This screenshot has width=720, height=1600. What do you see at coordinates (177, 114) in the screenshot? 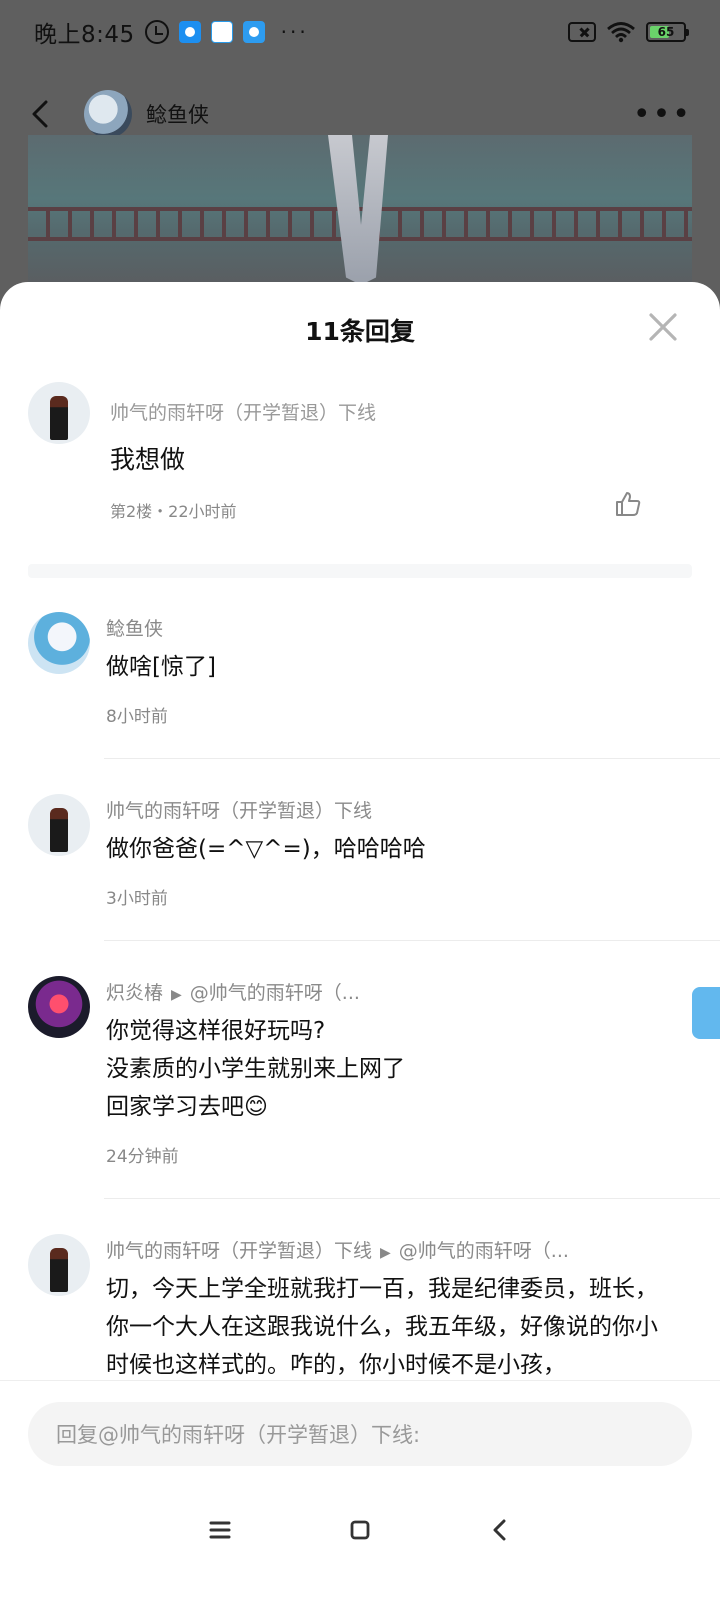
I see `page-title: 鲶鱼侠` at bounding box center [177, 114].